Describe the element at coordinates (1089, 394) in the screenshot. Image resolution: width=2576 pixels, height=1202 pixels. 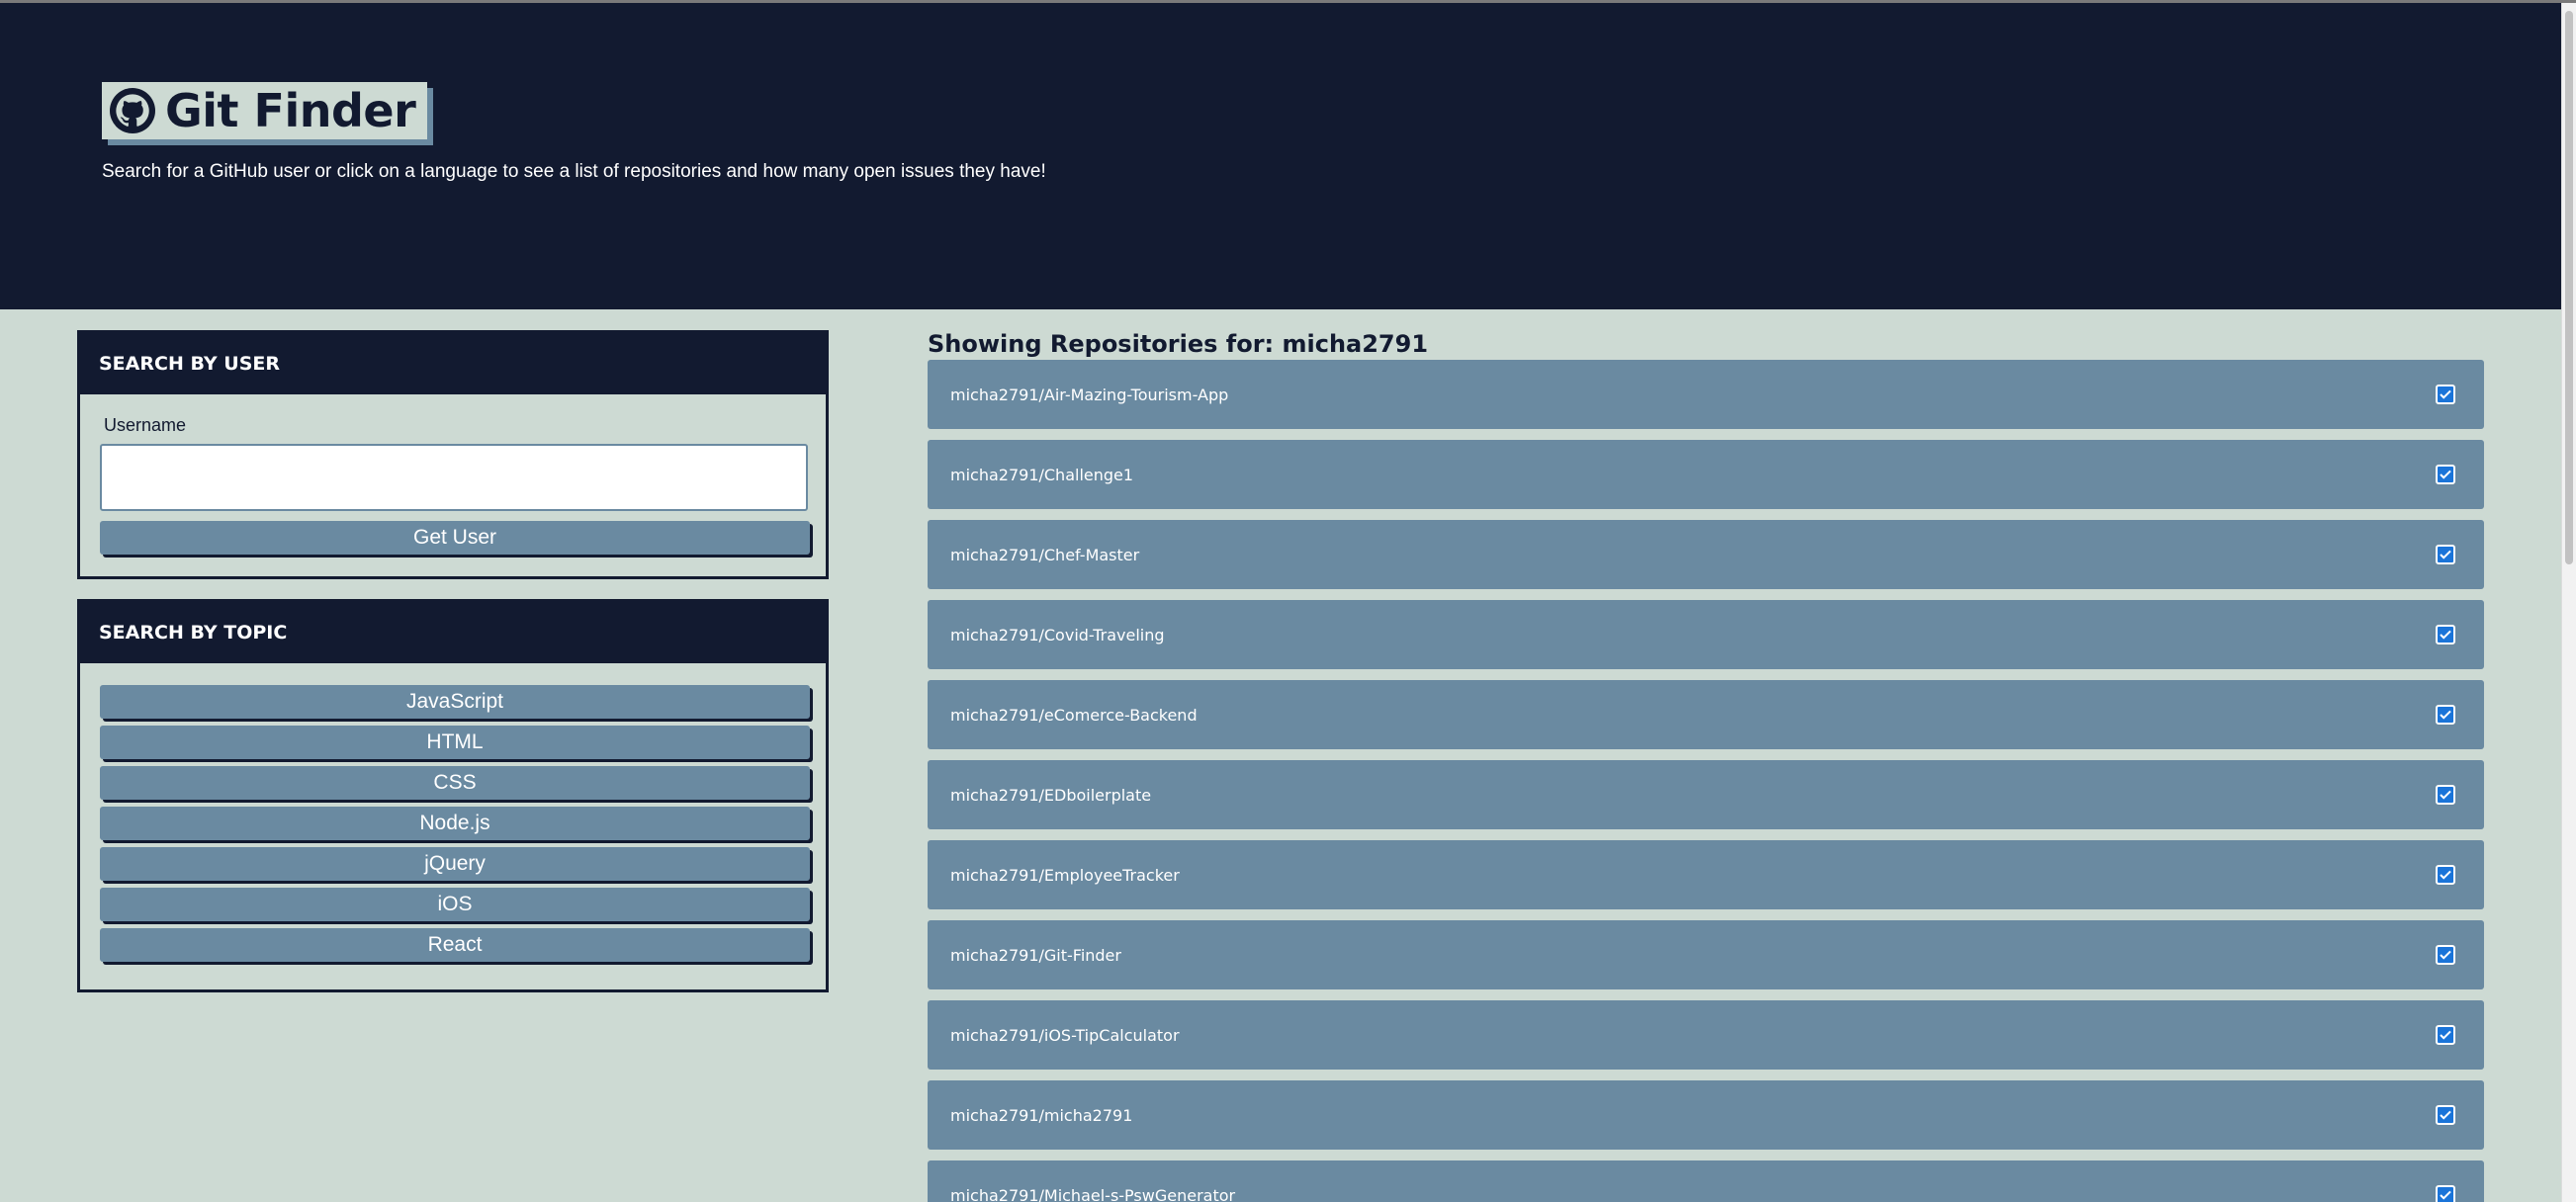
I see `repo-name: micha2791/Air-Mazing-Tourism-App` at that location.